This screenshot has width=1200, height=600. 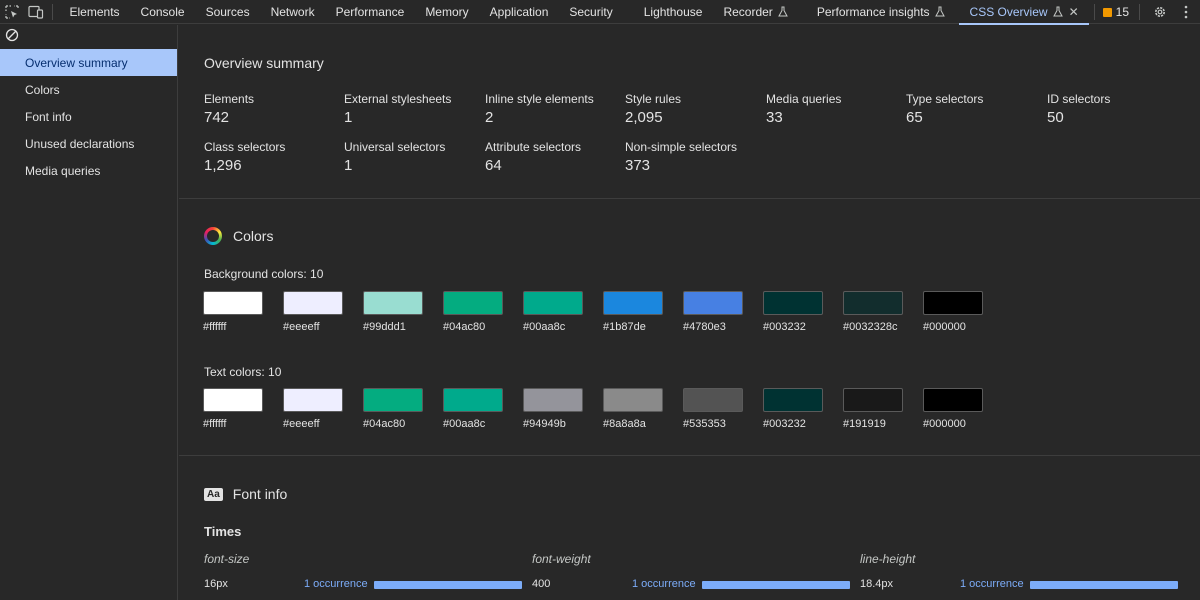 What do you see at coordinates (274, 165) in the screenshot?
I see `stat-value: 1,296` at bounding box center [274, 165].